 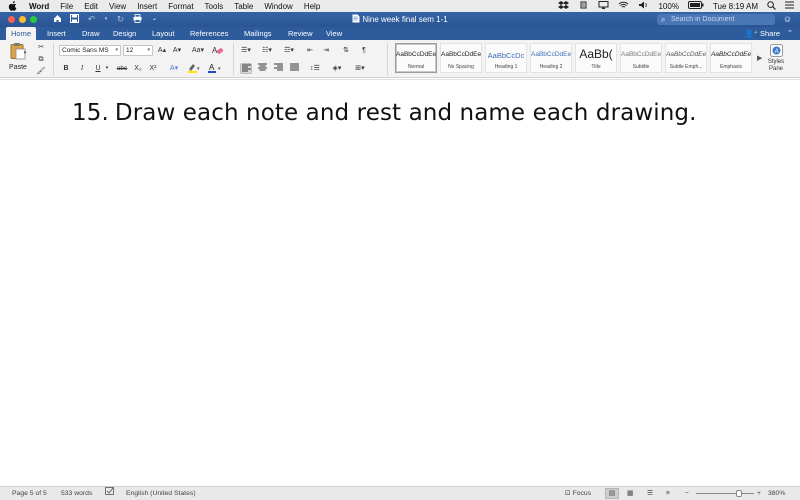 I want to click on style-name: Heading 1, so click(x=506, y=67).